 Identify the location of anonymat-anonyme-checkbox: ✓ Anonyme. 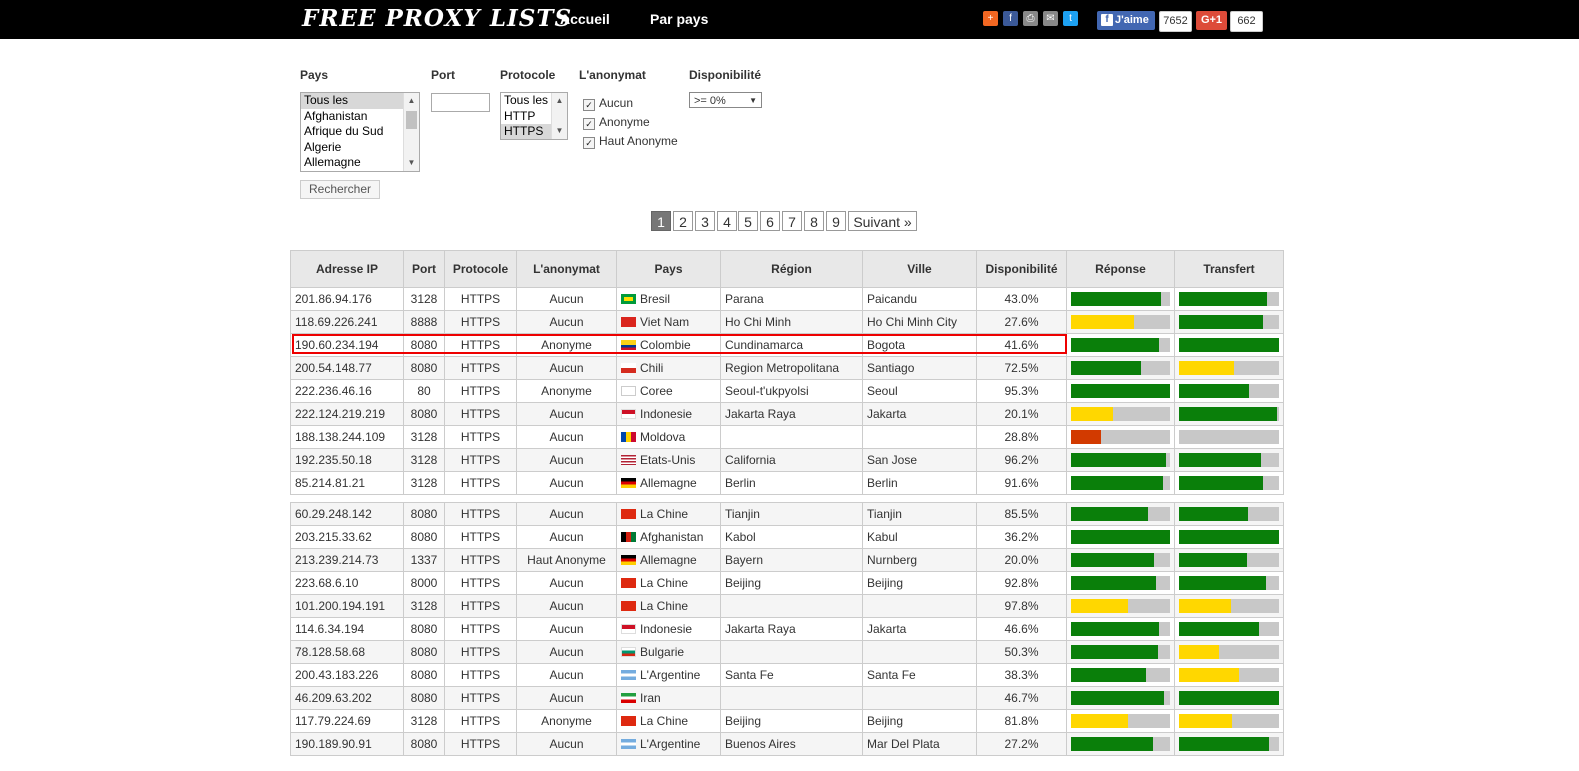
(616, 122).